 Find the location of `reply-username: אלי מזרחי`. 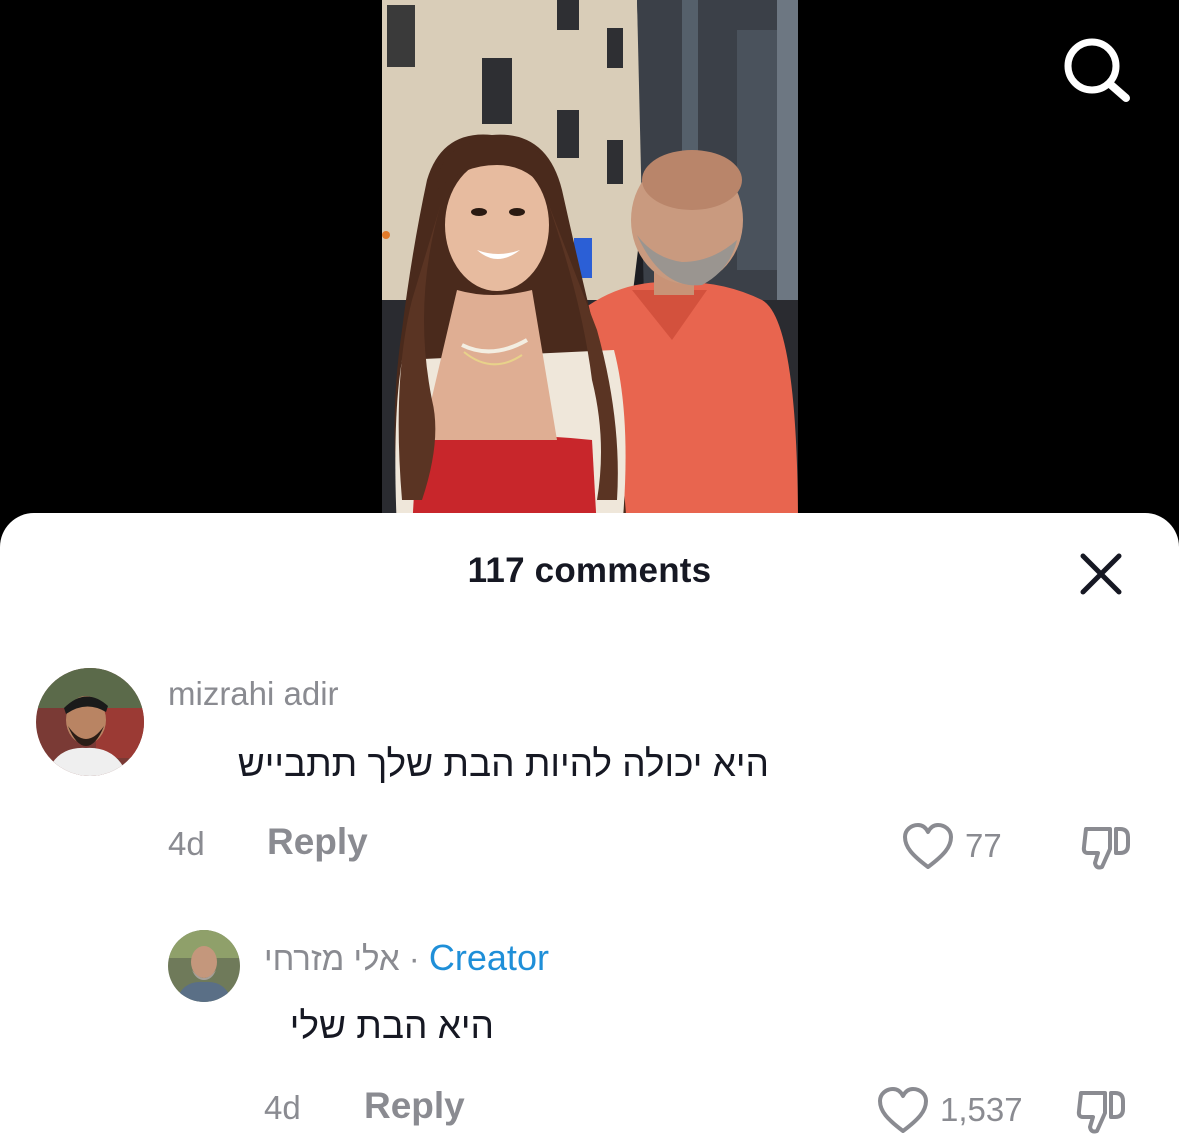

reply-username: אלי מזרחי is located at coordinates (332, 958).